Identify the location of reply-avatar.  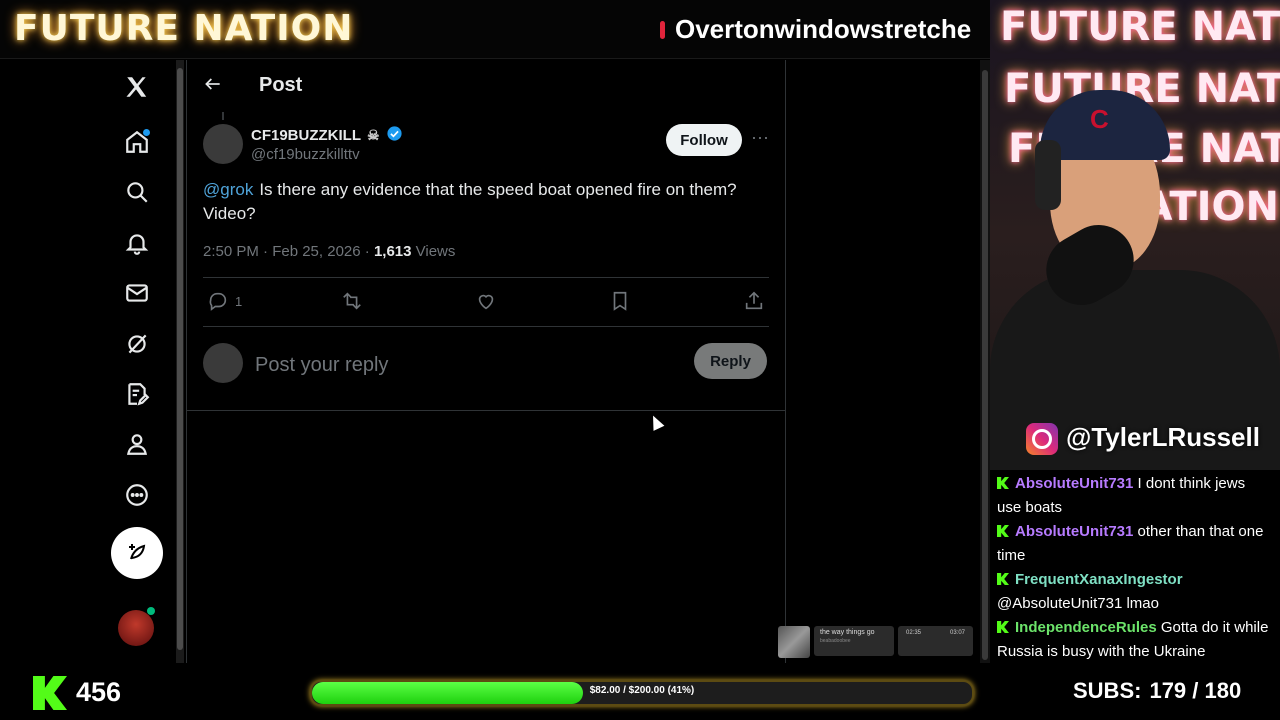
(223, 363).